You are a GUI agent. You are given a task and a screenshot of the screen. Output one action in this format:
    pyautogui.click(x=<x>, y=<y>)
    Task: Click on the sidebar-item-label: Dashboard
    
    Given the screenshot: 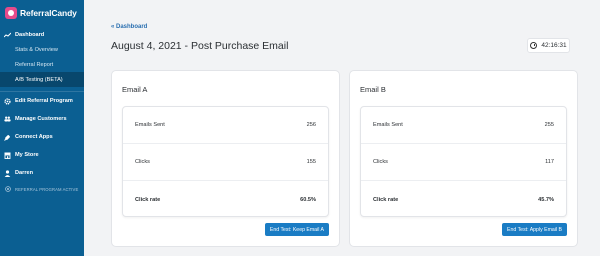 What is the action you would take?
    pyautogui.click(x=30, y=35)
    